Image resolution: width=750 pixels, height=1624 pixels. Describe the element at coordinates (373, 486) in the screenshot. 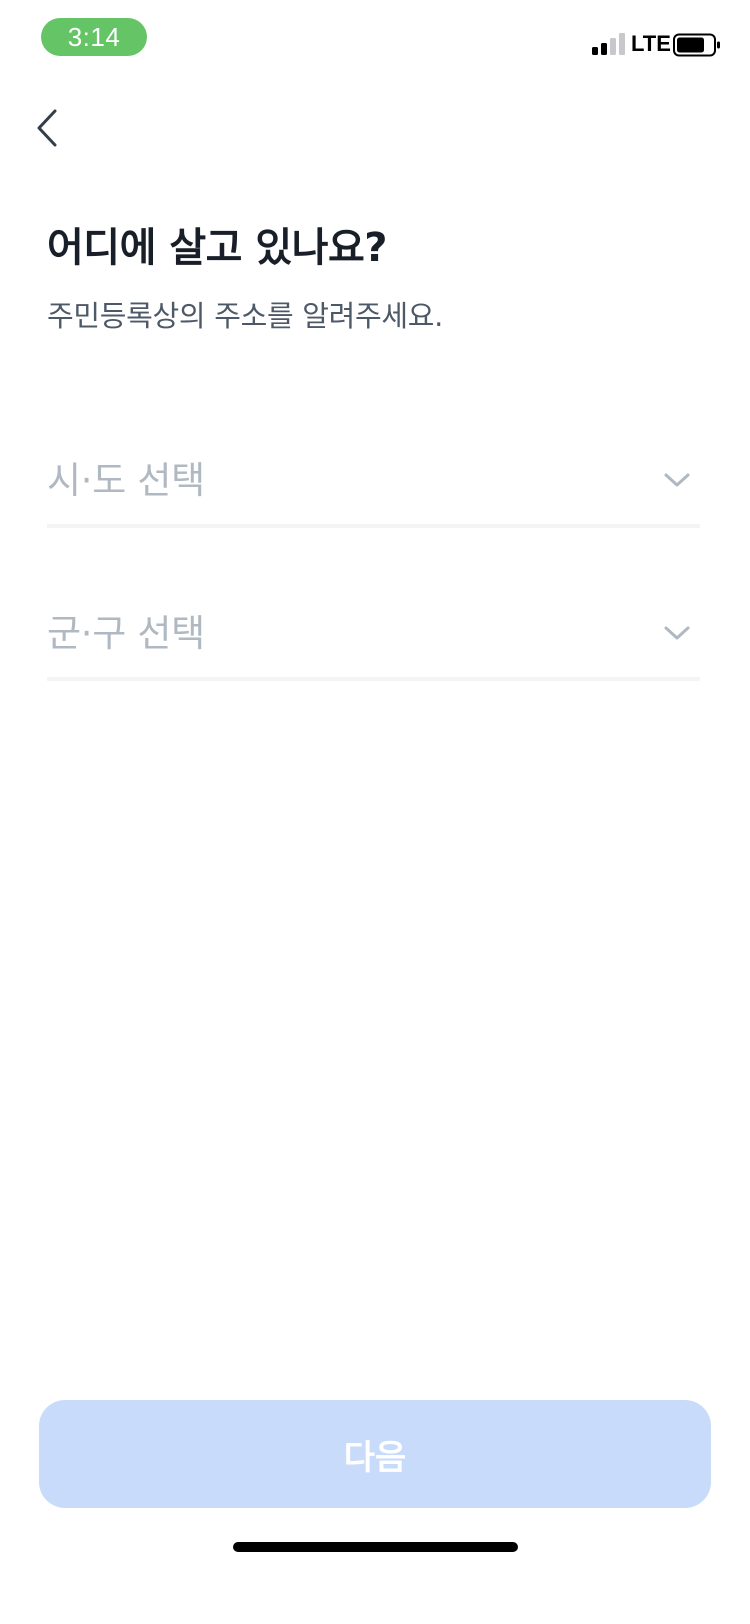

I see `sido-select: 시·도 선택` at that location.